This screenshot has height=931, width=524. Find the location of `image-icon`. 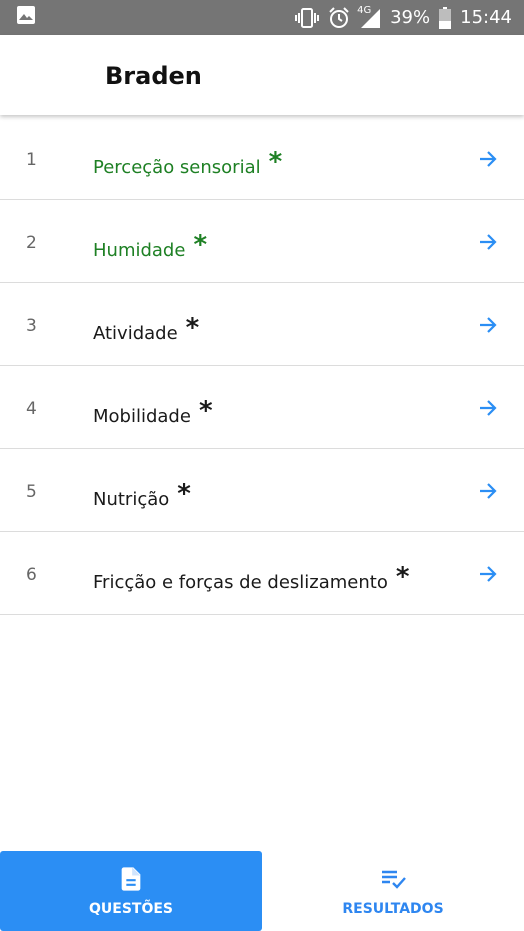

image-icon is located at coordinates (26, 17).